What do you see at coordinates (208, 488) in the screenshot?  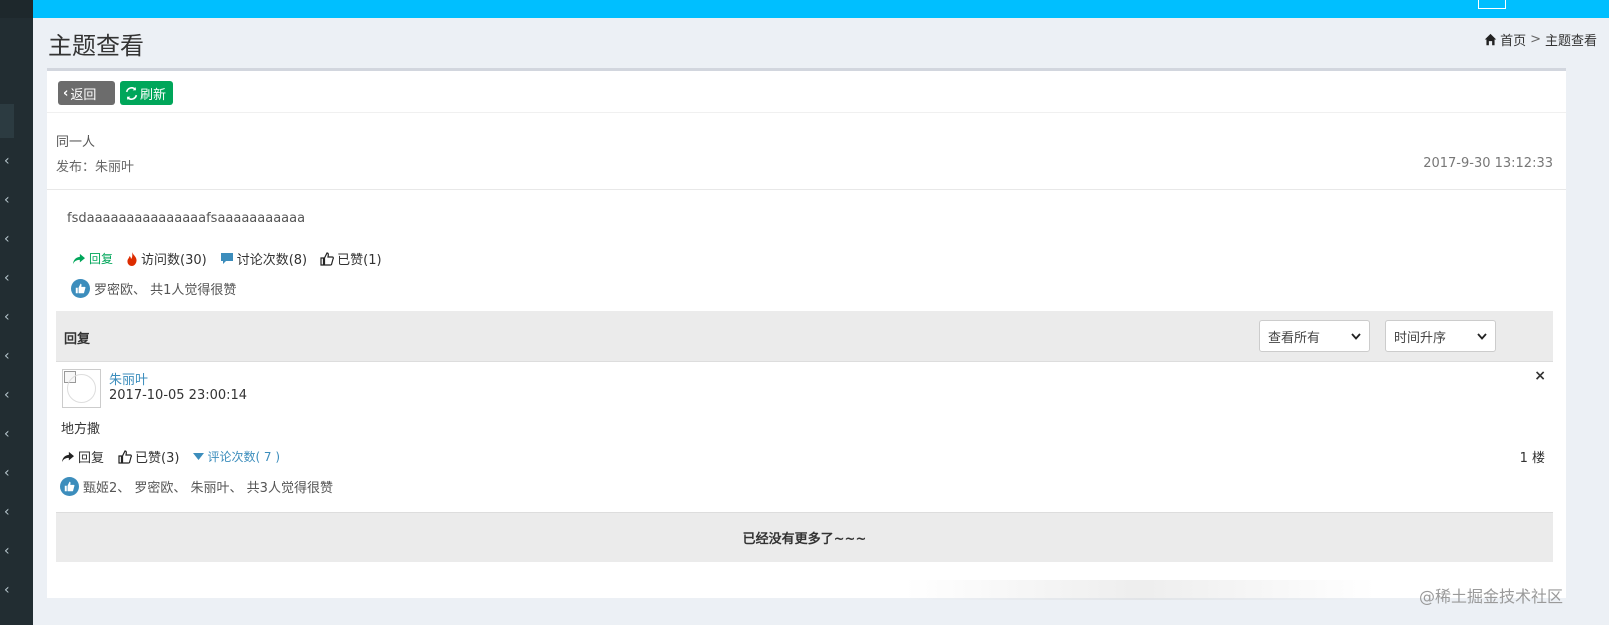 I see `reply-likers-text: 甄姬2、 罗密欧、 朱丽叶、 共3人觉得很赞` at bounding box center [208, 488].